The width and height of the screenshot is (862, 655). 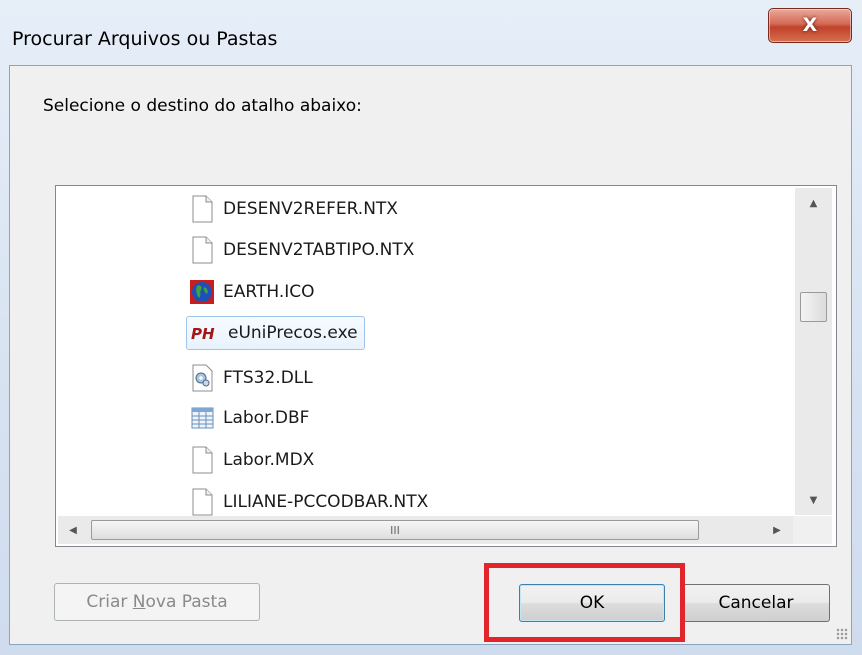 I want to click on tree-item-label: DESENV2TABTIPO.NTX, so click(x=319, y=250).